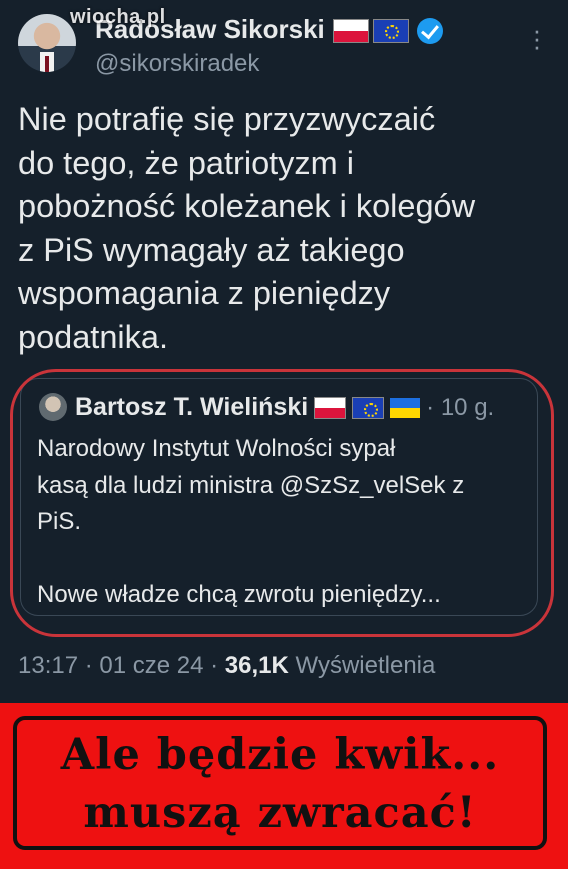 This screenshot has height=869, width=568. Describe the element at coordinates (48, 665) in the screenshot. I see `tweet-time: 13:17` at that location.